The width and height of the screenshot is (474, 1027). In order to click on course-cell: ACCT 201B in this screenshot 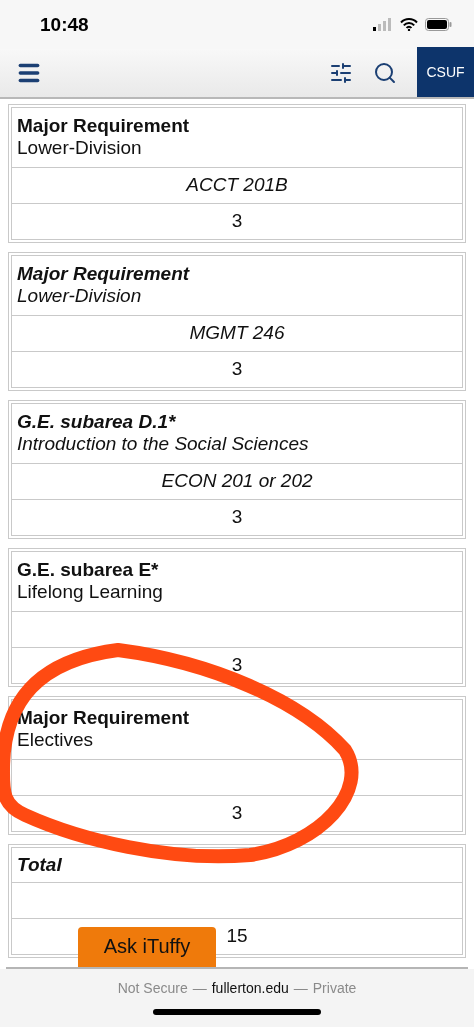, I will do `click(237, 185)`.